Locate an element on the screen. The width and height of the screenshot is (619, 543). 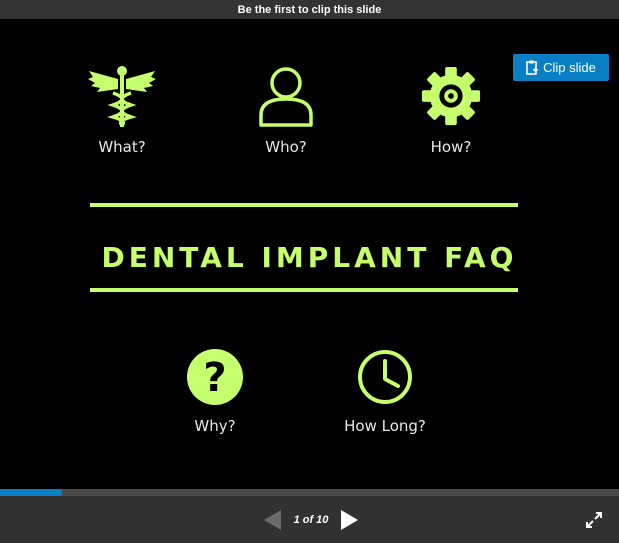
clip-banner: Be the first to clip this slide is located at coordinates (309, 9).